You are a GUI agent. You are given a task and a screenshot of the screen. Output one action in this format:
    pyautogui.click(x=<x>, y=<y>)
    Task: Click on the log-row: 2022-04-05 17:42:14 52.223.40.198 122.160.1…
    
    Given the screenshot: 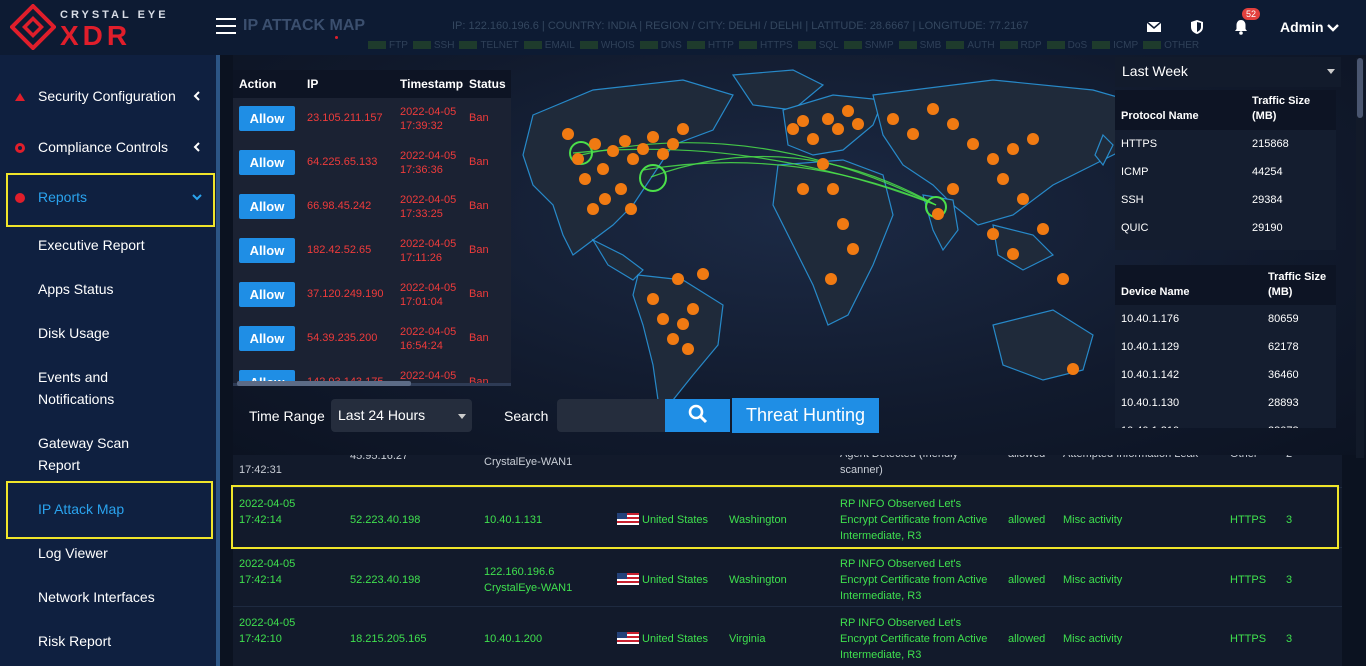 What is the action you would take?
    pyautogui.click(x=787, y=578)
    